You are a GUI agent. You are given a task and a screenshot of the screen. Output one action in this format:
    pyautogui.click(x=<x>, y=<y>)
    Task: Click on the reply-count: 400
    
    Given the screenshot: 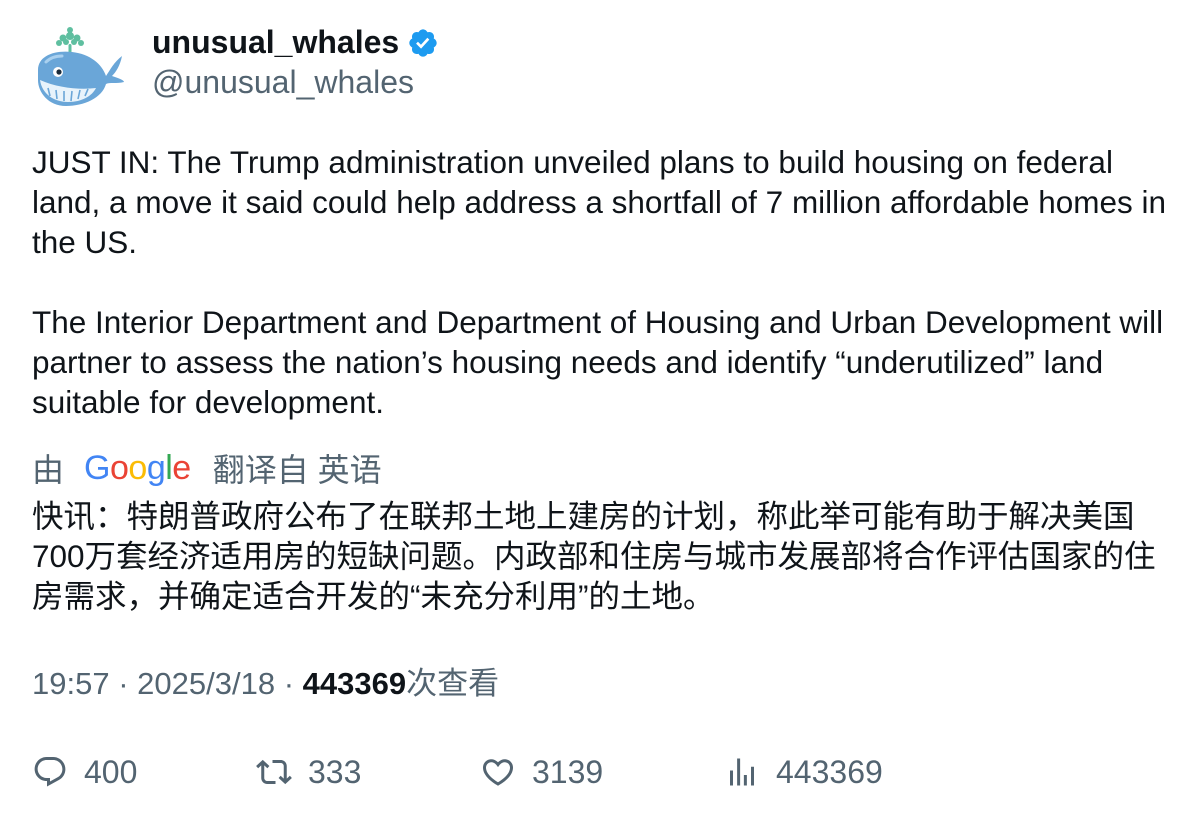 What is the action you would take?
    pyautogui.click(x=111, y=771)
    